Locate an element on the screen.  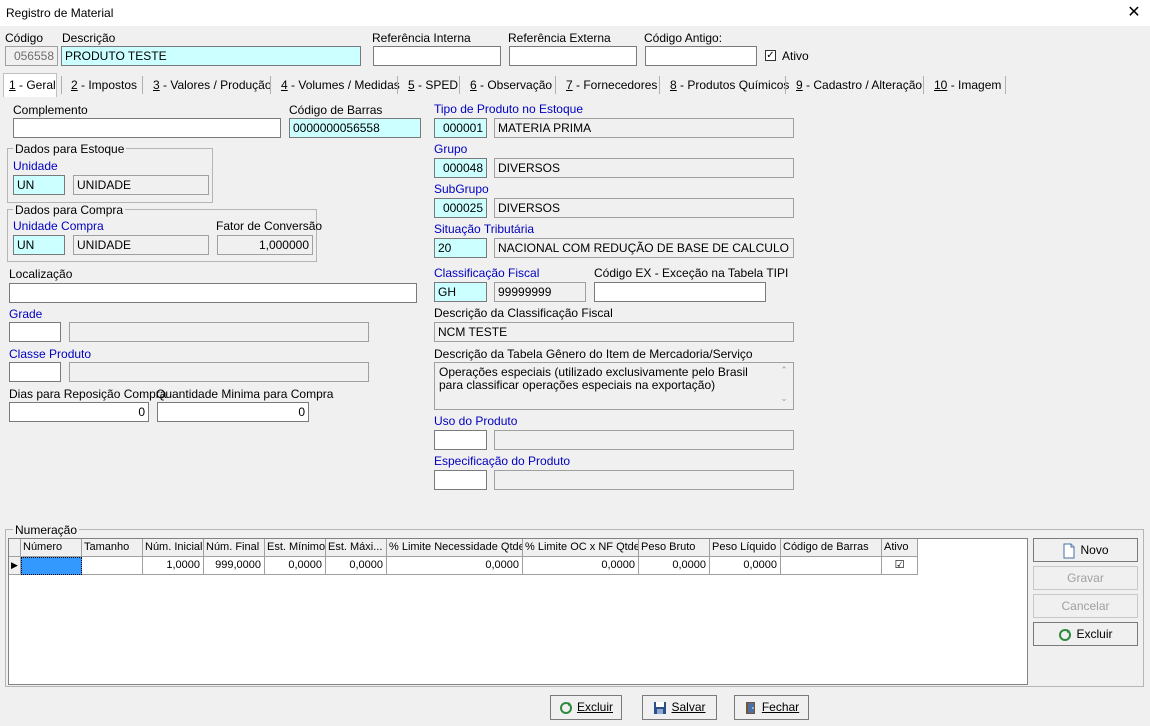
unidade-code-field: UN is located at coordinates (39, 185).